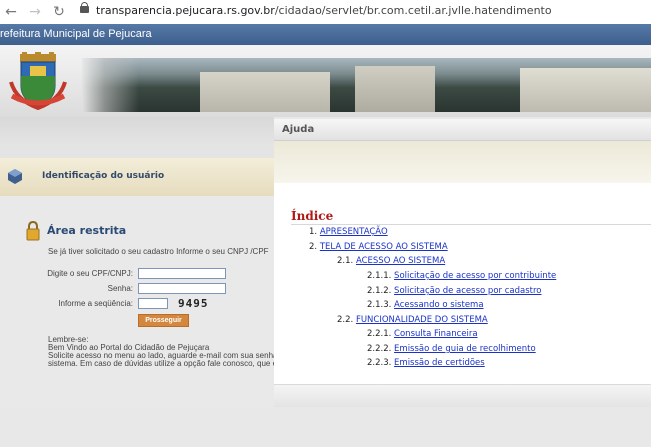 The image size is (651, 447). I want to click on reload-icon: ↻, so click(59, 12).